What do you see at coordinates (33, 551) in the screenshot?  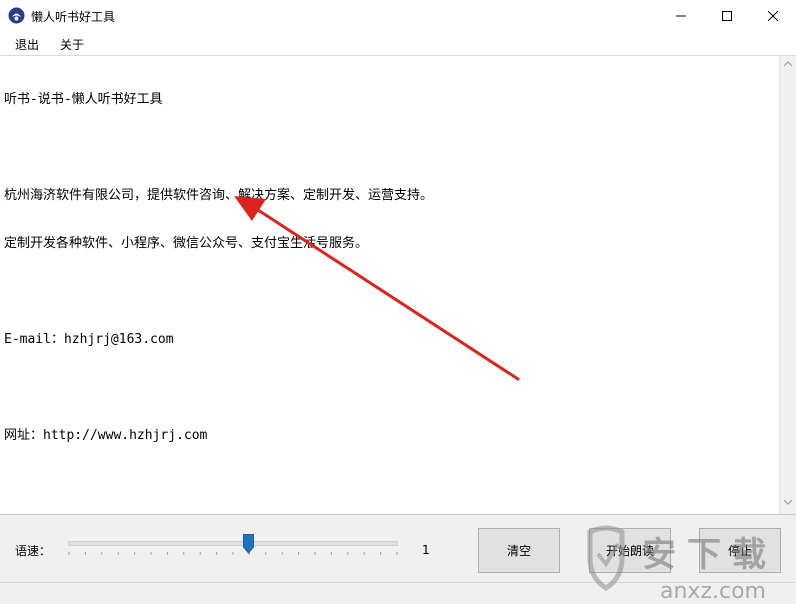 I see `speed-label: 语速：` at bounding box center [33, 551].